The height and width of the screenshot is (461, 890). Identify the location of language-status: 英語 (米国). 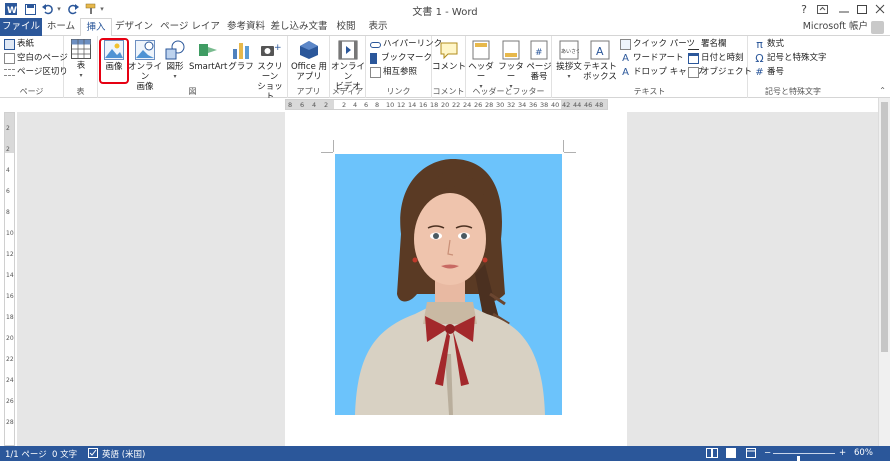
(123, 454).